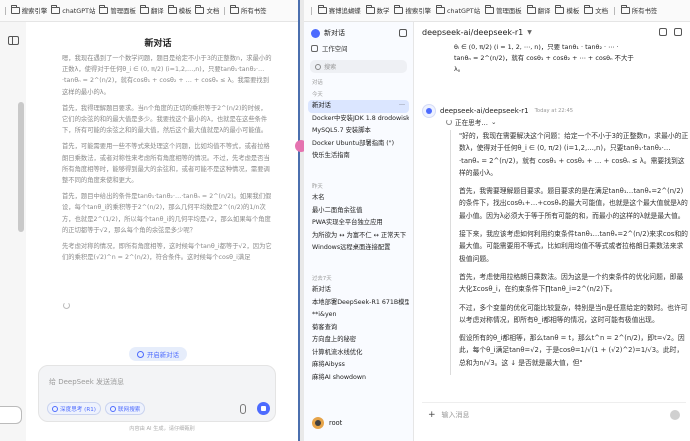 Image resolution: width=690 pixels, height=441 pixels. Describe the element at coordinates (158, 354) in the screenshot. I see `new-chat-button: 开启新对话` at that location.